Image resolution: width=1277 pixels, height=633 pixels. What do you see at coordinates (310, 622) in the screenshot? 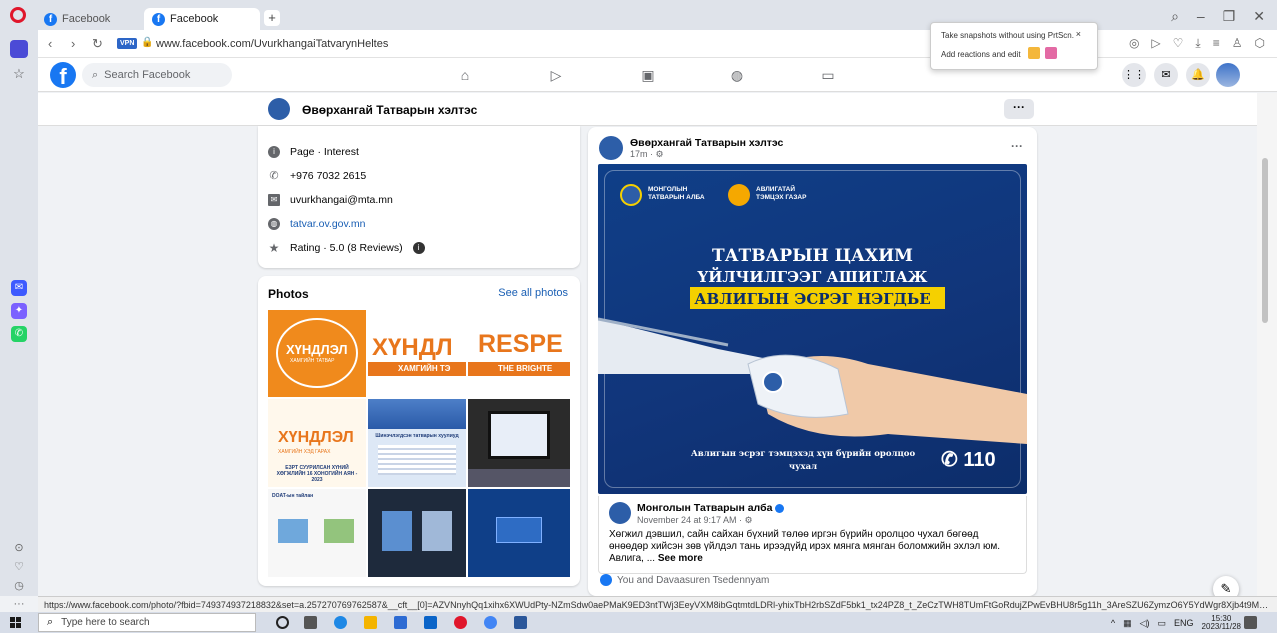
I see `task-view-icon` at bounding box center [310, 622].